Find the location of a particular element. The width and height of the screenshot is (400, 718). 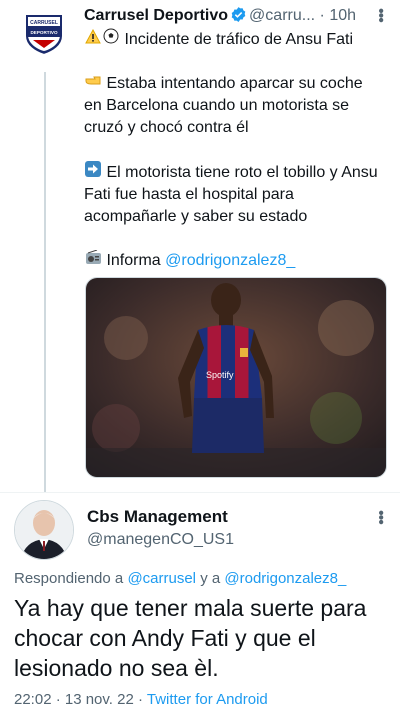

thread-connector-line is located at coordinates (45, 282).